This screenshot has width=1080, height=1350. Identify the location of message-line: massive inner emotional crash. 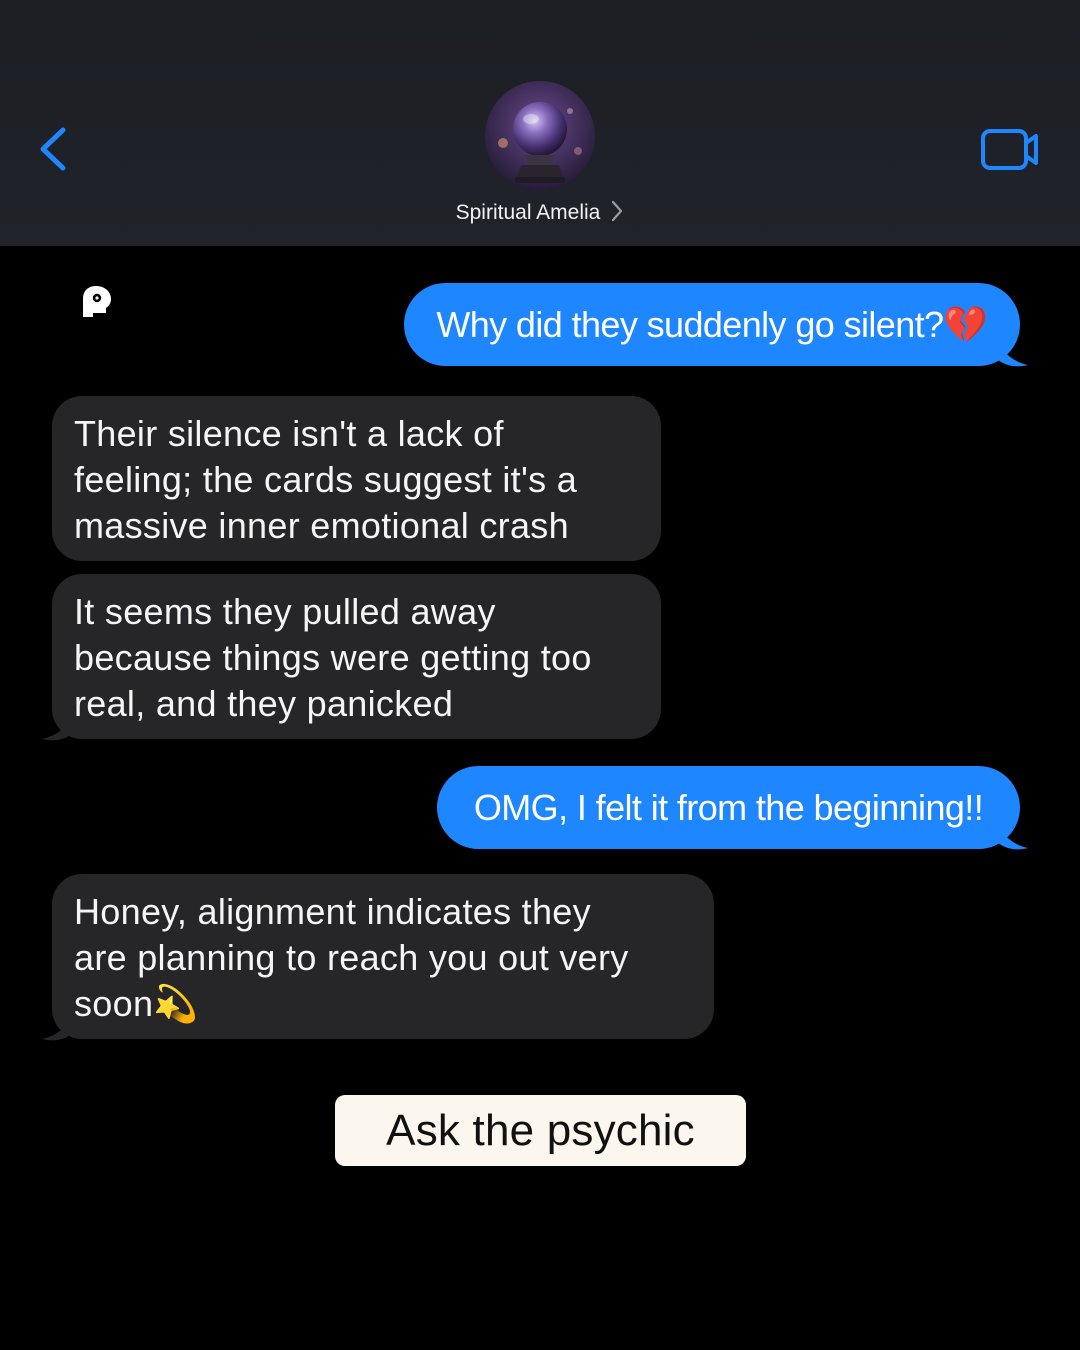
(321, 525).